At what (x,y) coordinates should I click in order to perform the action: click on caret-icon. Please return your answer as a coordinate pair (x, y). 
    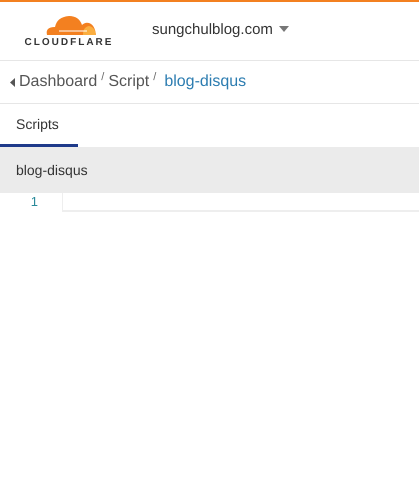
    Looking at the image, I should click on (283, 29).